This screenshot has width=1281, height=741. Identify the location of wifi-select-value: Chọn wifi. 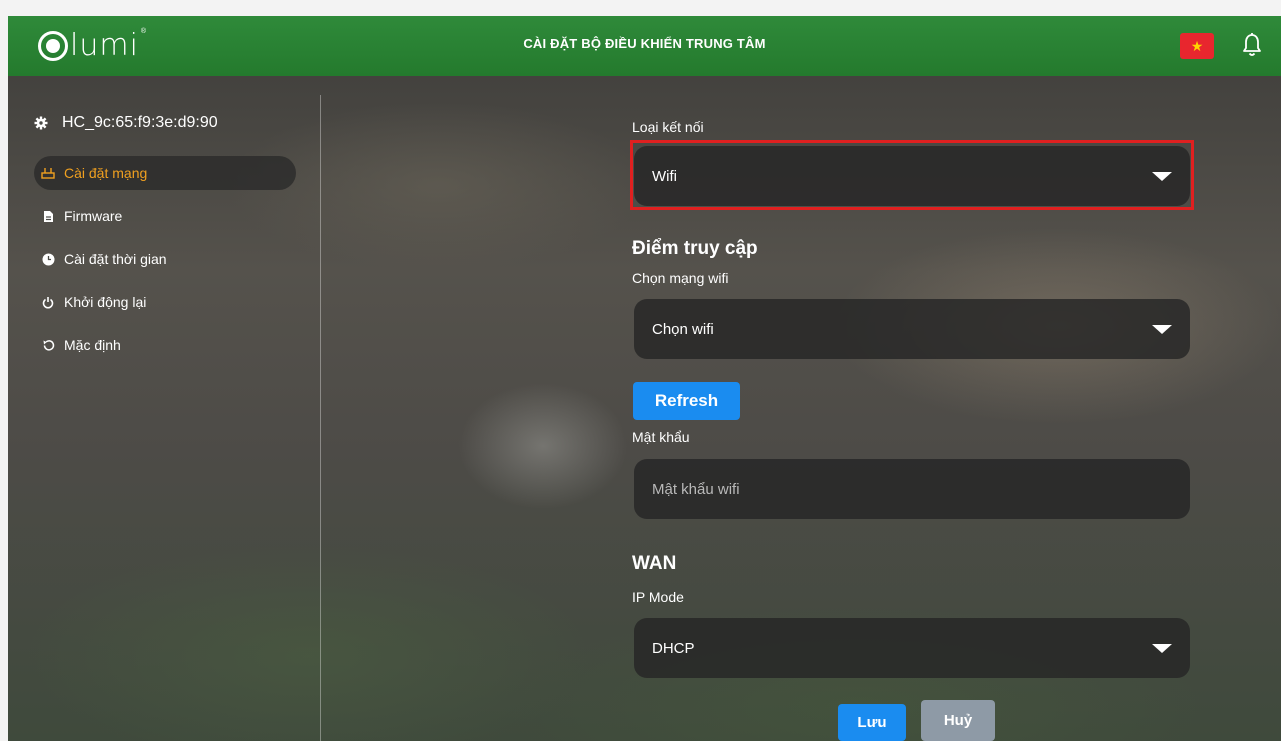
(683, 329).